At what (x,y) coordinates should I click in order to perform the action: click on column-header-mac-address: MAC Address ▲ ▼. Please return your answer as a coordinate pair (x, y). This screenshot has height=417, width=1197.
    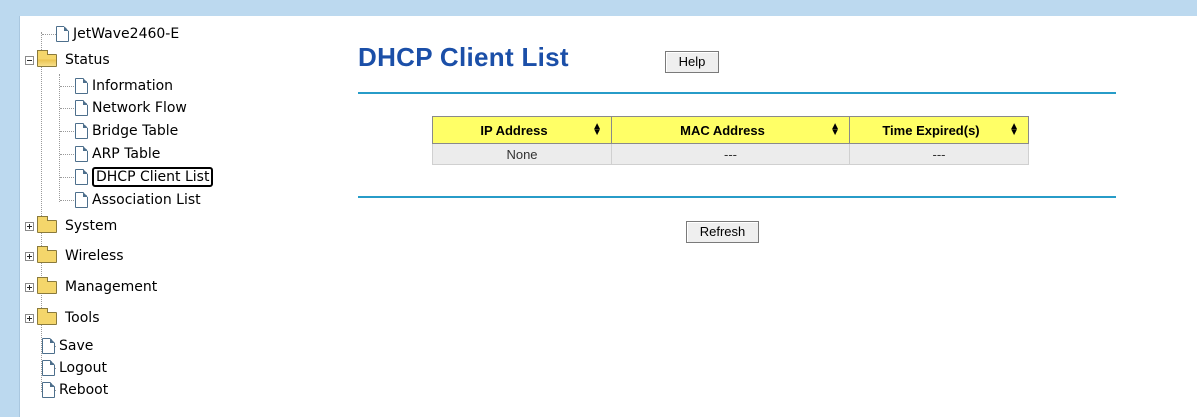
    Looking at the image, I should click on (730, 130).